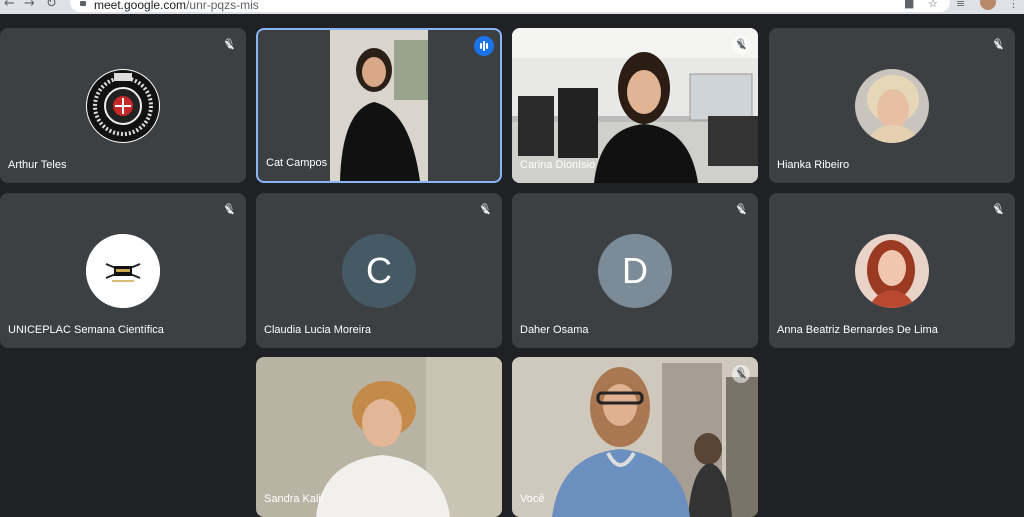  Describe the element at coordinates (1013, 5) in the screenshot. I see `menu-icon: ⋮` at that location.